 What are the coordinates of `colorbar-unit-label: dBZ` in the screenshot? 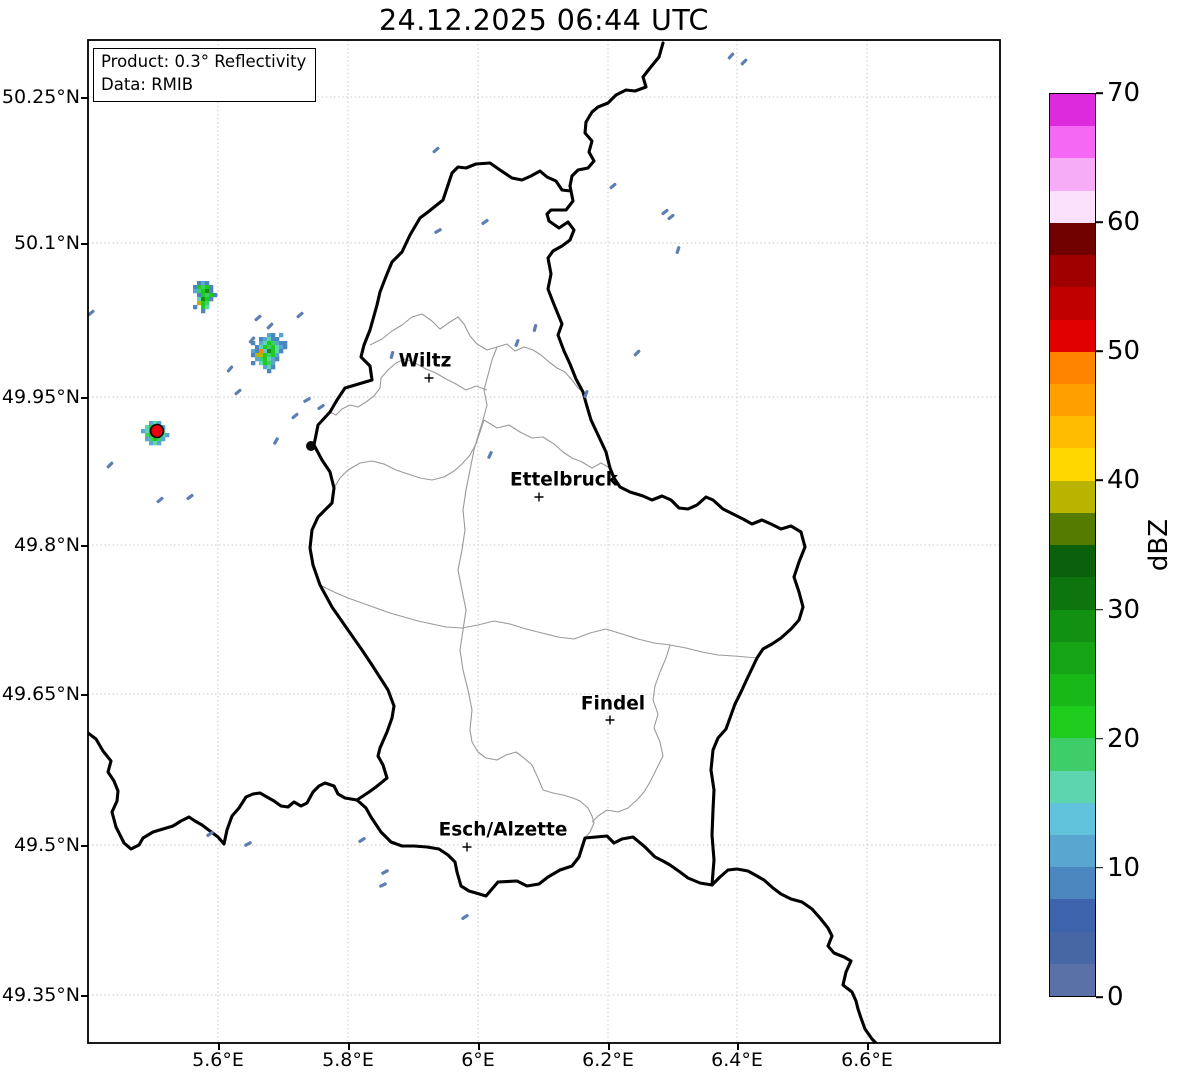 It's located at (1159, 545).